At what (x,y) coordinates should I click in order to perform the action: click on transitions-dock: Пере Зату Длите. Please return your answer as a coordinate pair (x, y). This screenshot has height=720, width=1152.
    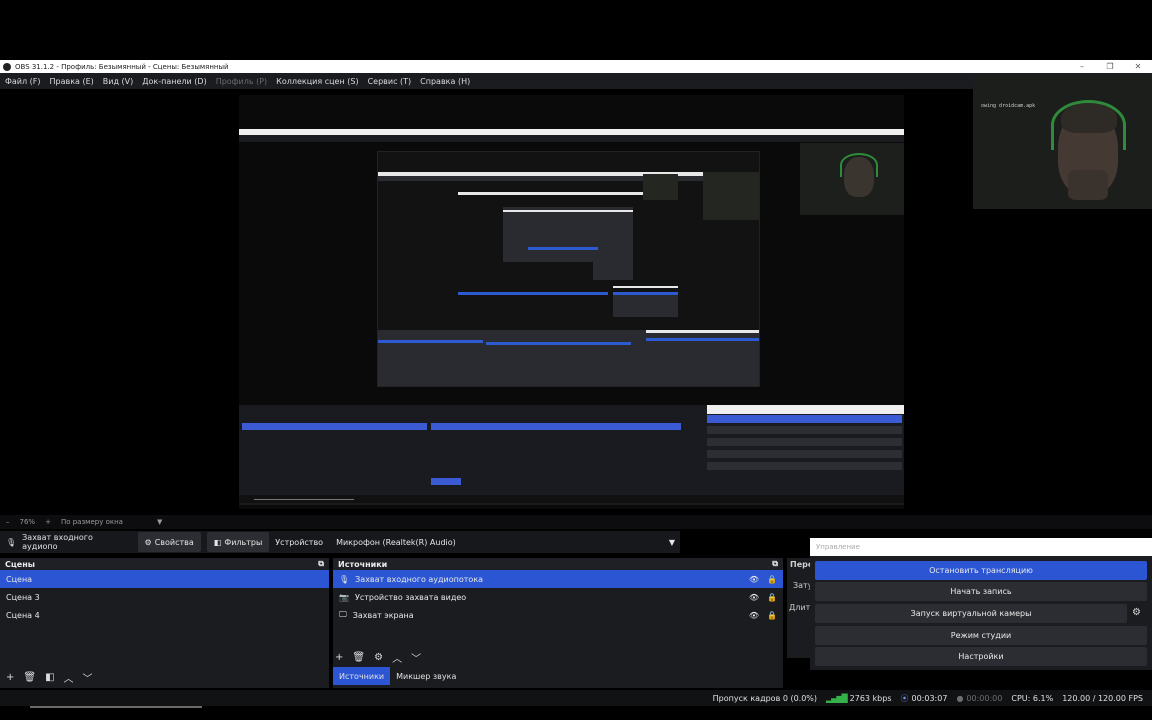
    Looking at the image, I should click on (801, 608).